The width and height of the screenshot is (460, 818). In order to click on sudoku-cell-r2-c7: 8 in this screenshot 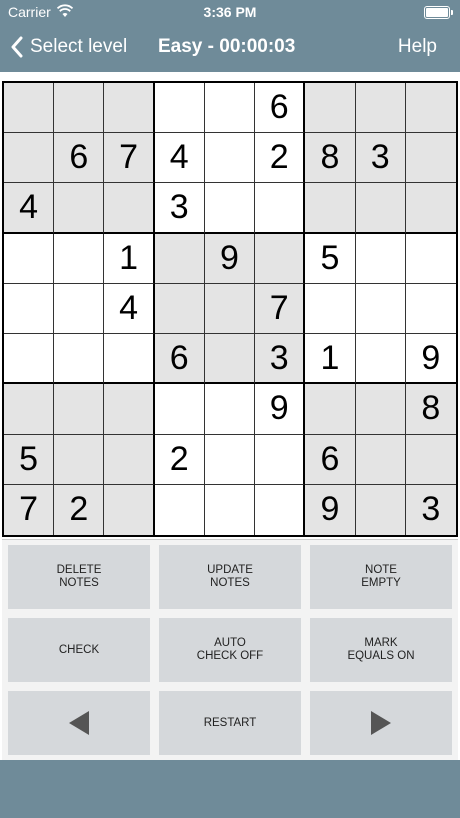, I will do `click(330, 158)`.